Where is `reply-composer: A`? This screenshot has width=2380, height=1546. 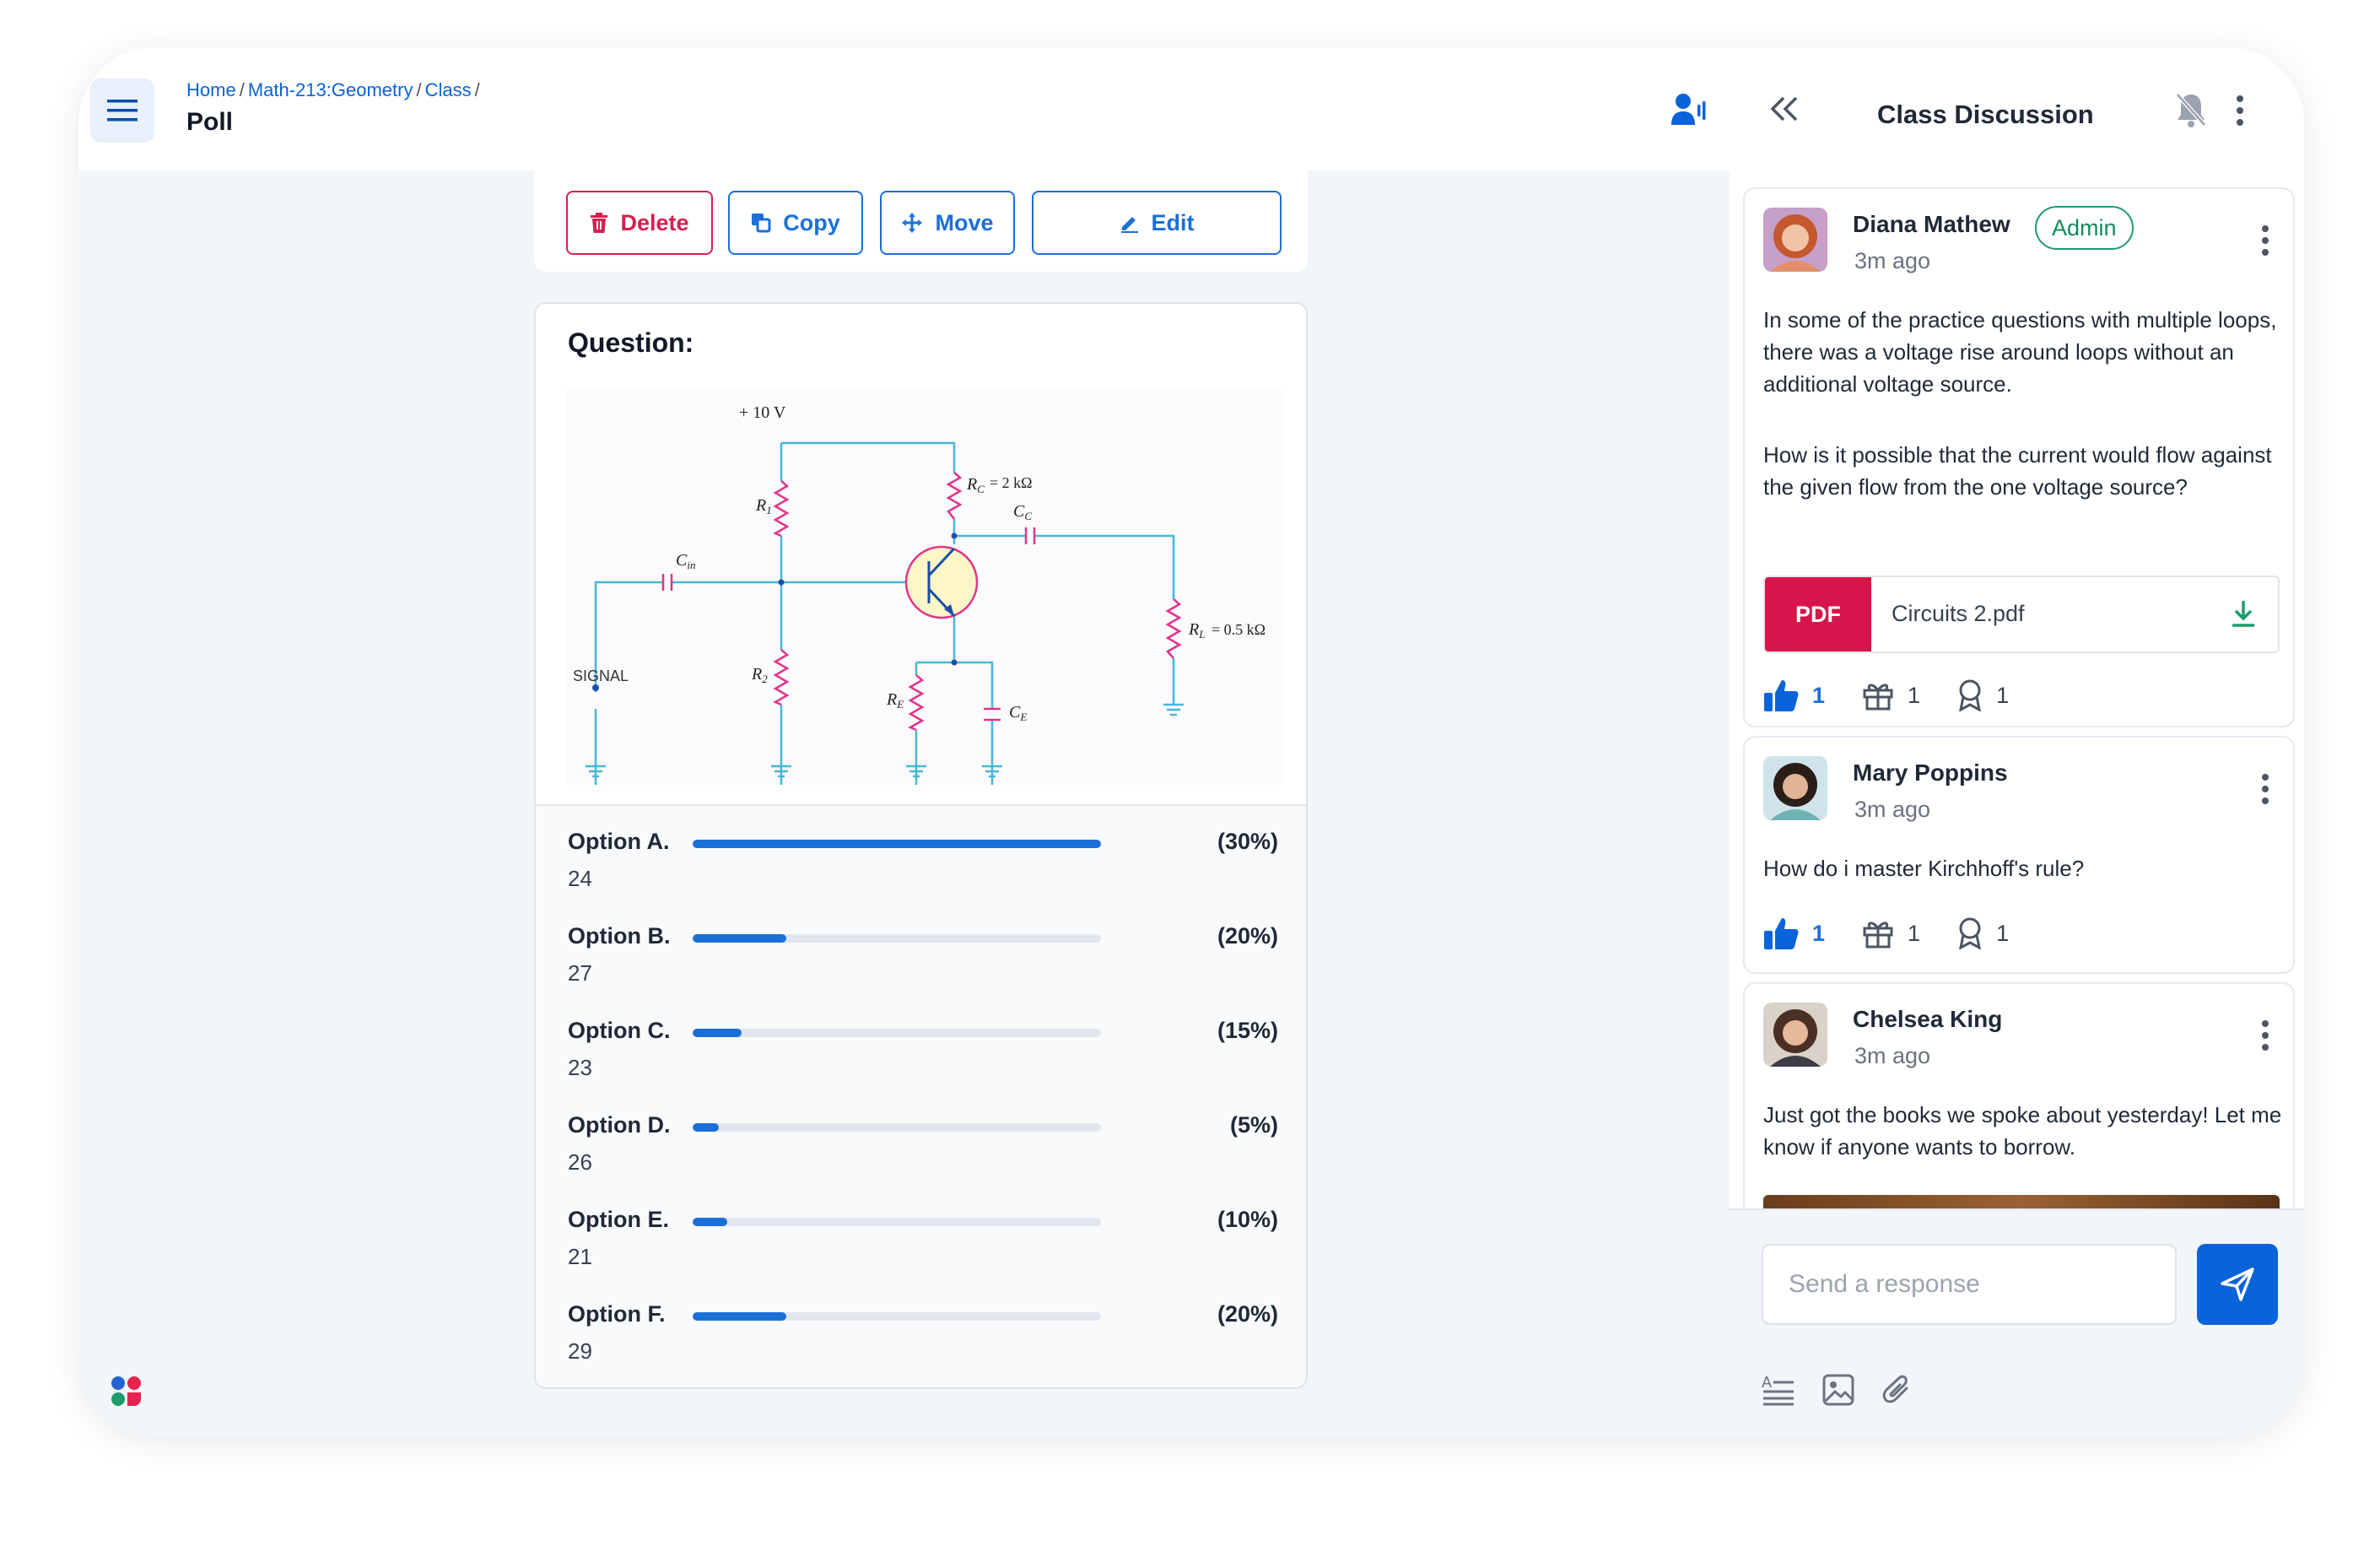 reply-composer: A is located at coordinates (2017, 1322).